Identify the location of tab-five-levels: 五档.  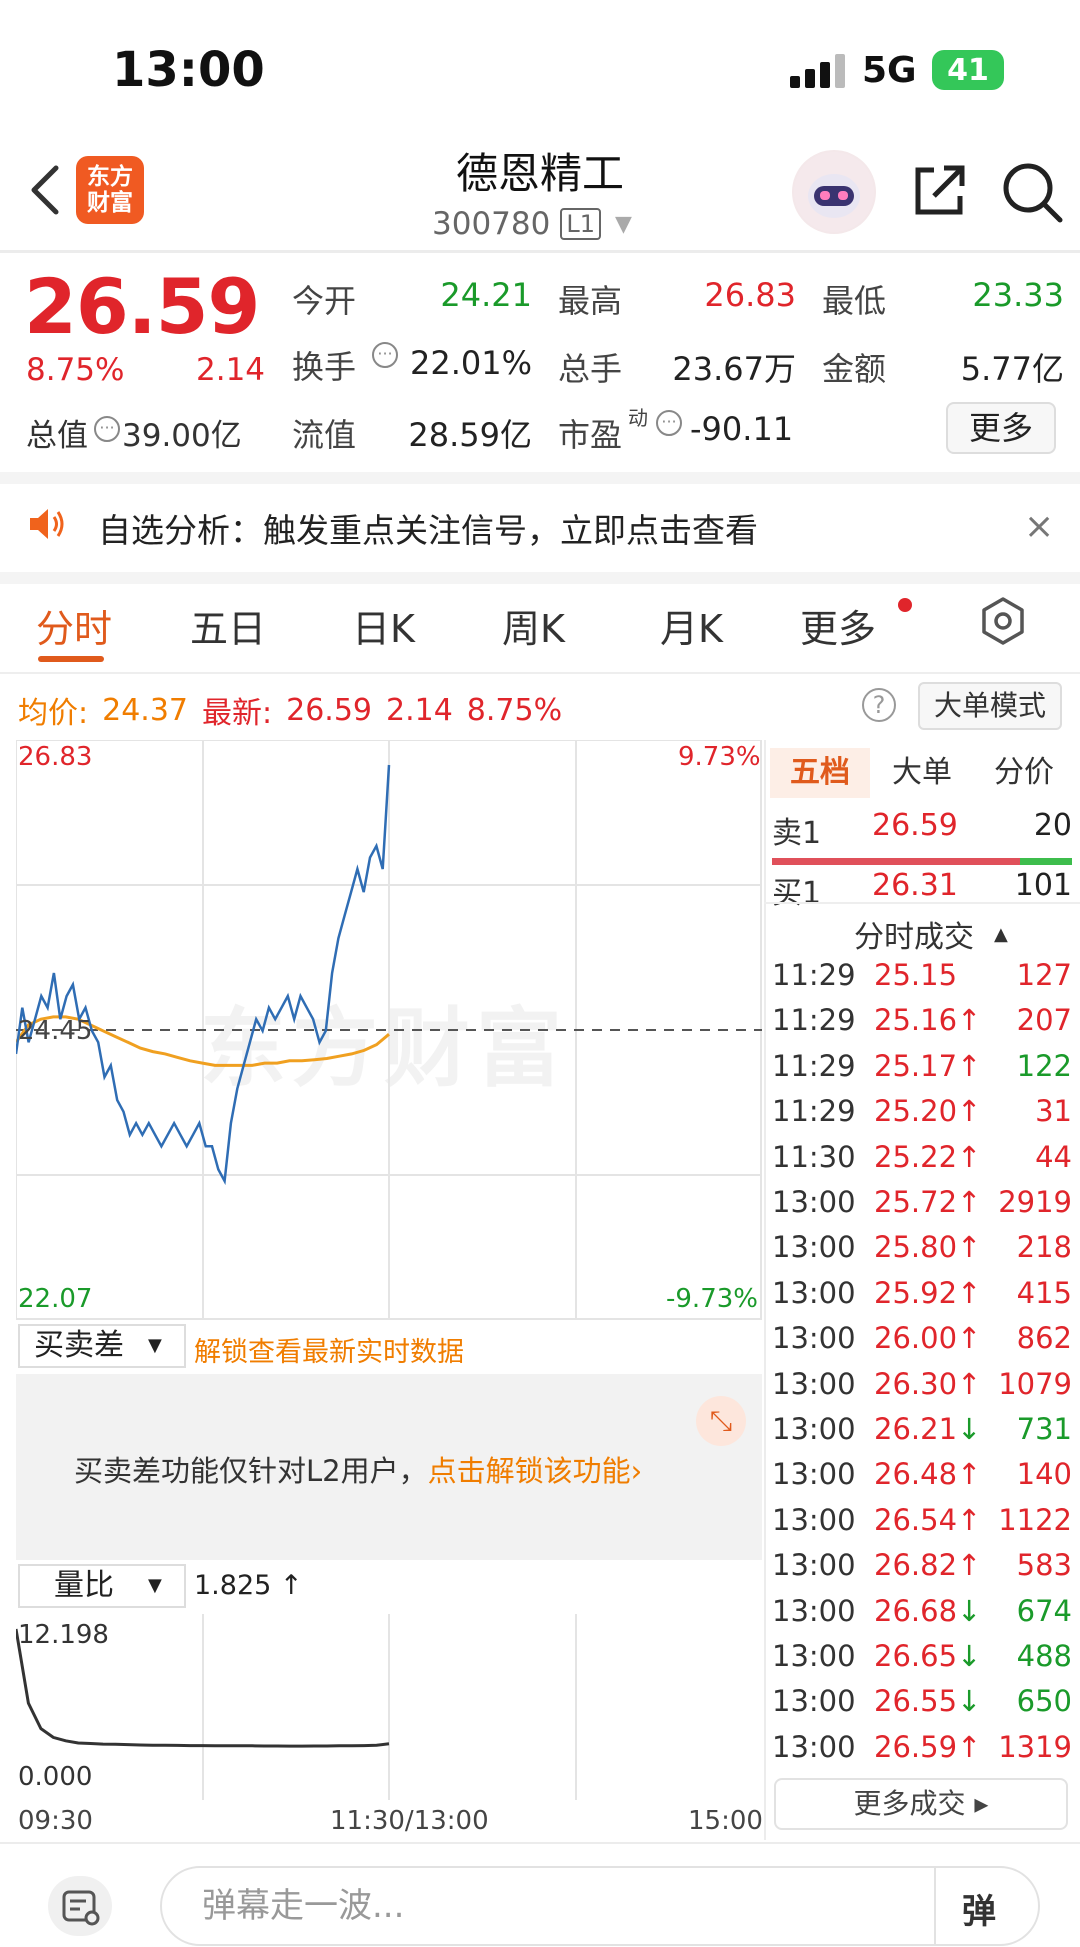
(820, 773).